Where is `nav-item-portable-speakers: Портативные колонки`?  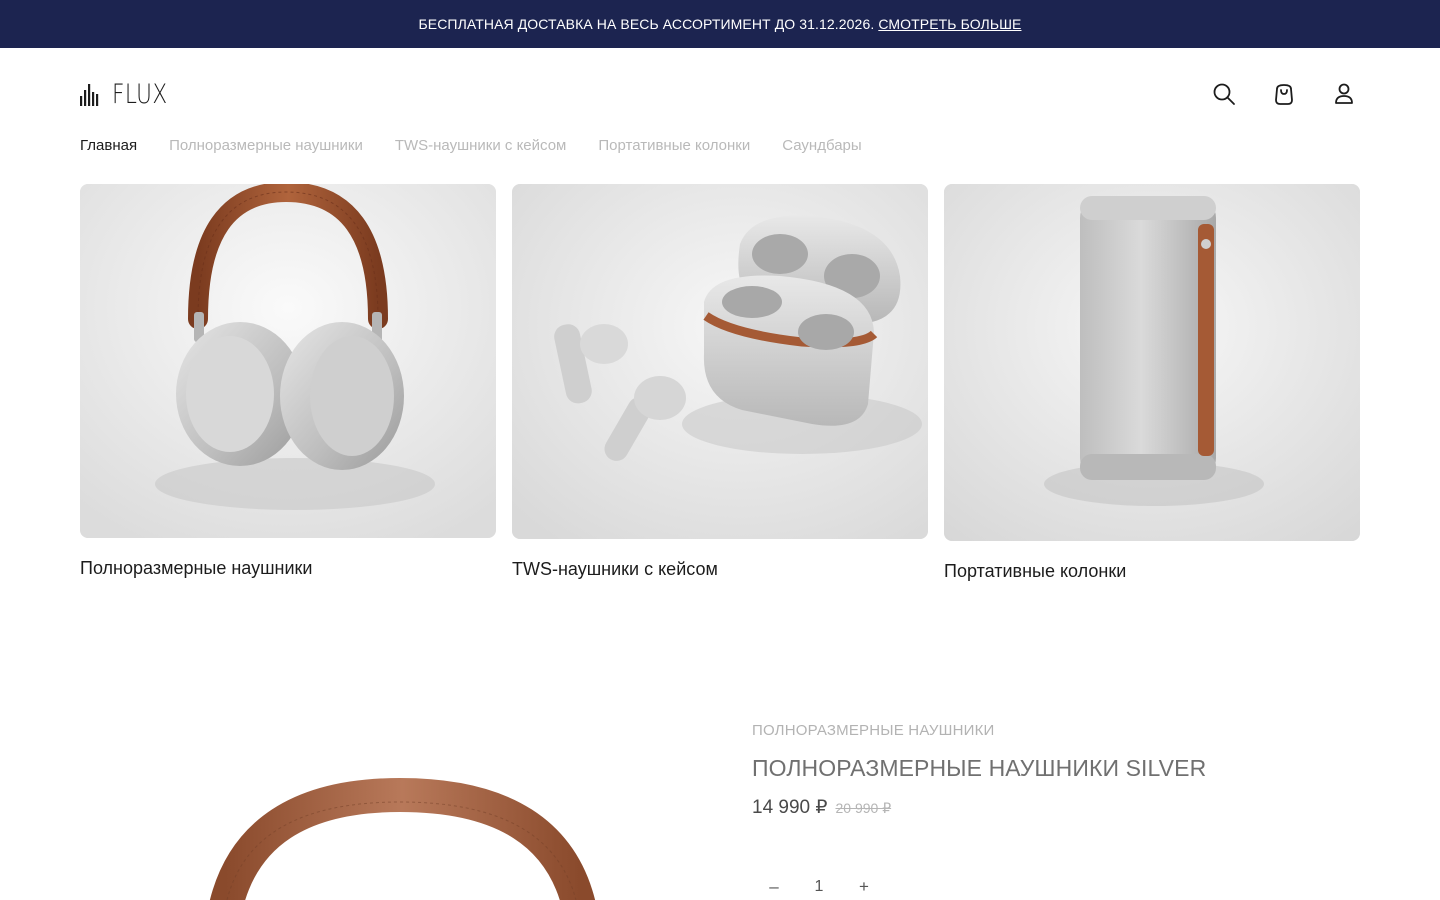 nav-item-portable-speakers: Портативные колонки is located at coordinates (674, 145).